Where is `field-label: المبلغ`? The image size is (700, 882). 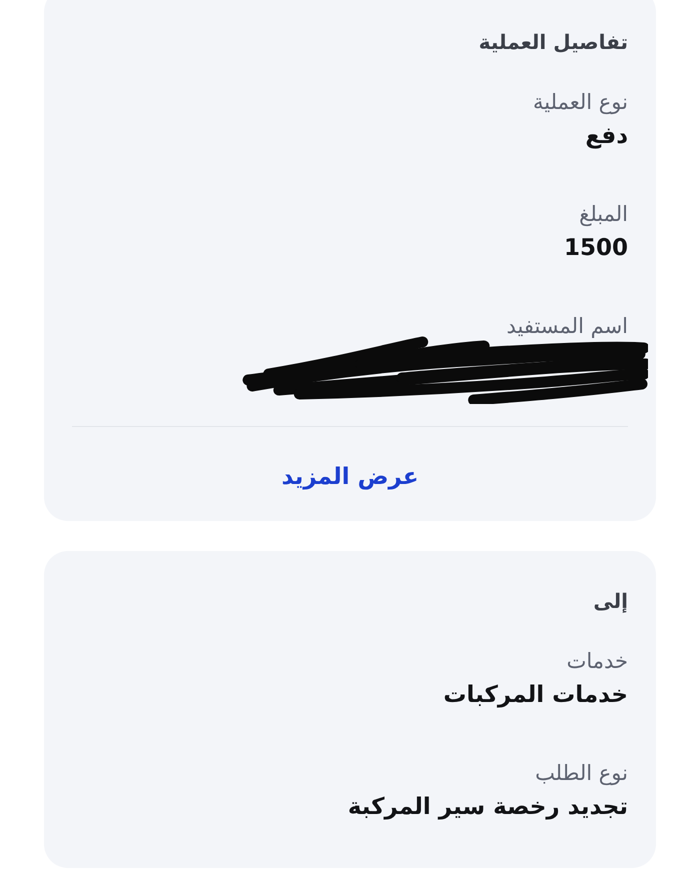 field-label: المبلغ is located at coordinates (603, 214).